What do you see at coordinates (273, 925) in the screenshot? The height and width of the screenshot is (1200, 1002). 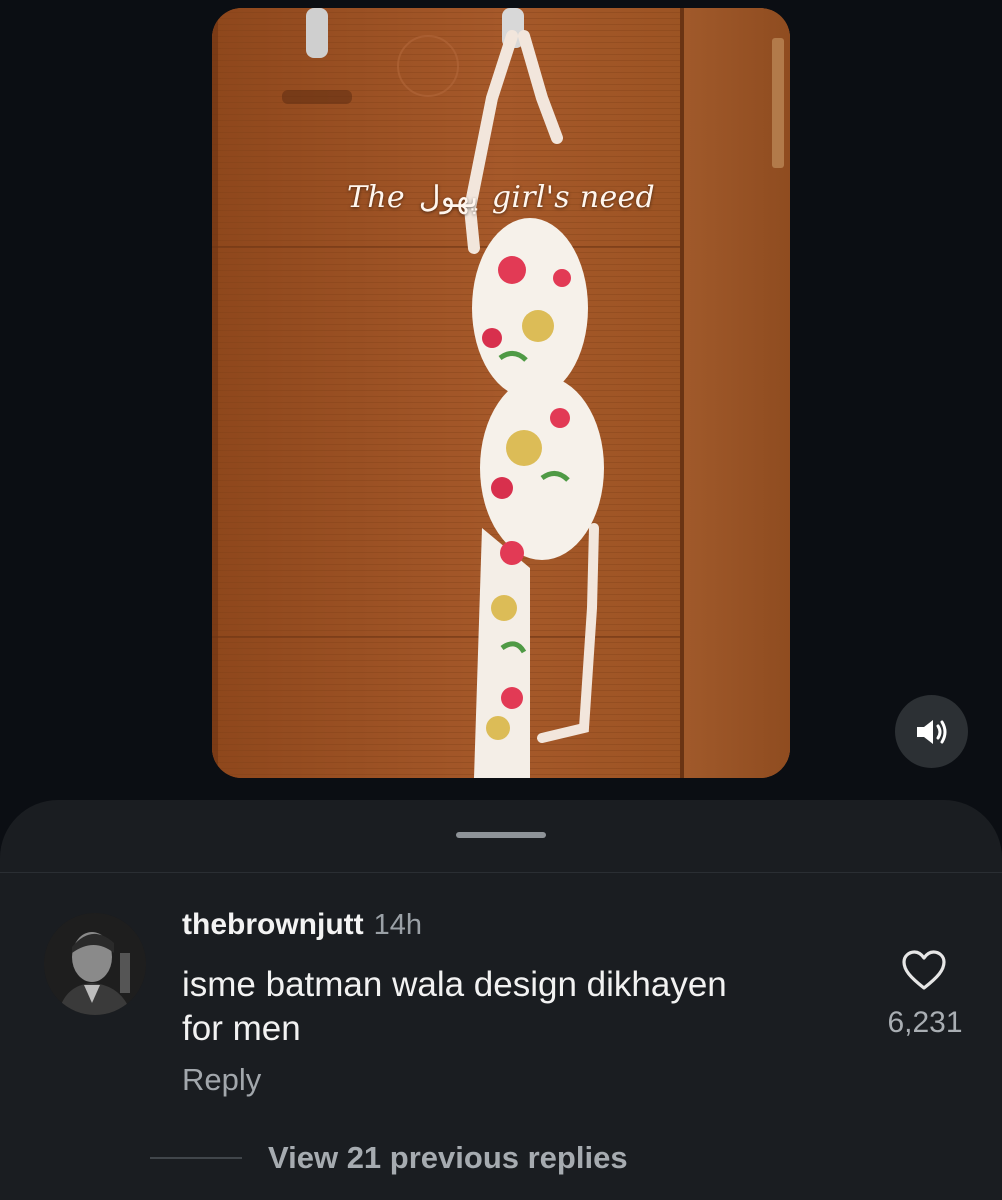 I see `comment-username: thebrownjutt` at bounding box center [273, 925].